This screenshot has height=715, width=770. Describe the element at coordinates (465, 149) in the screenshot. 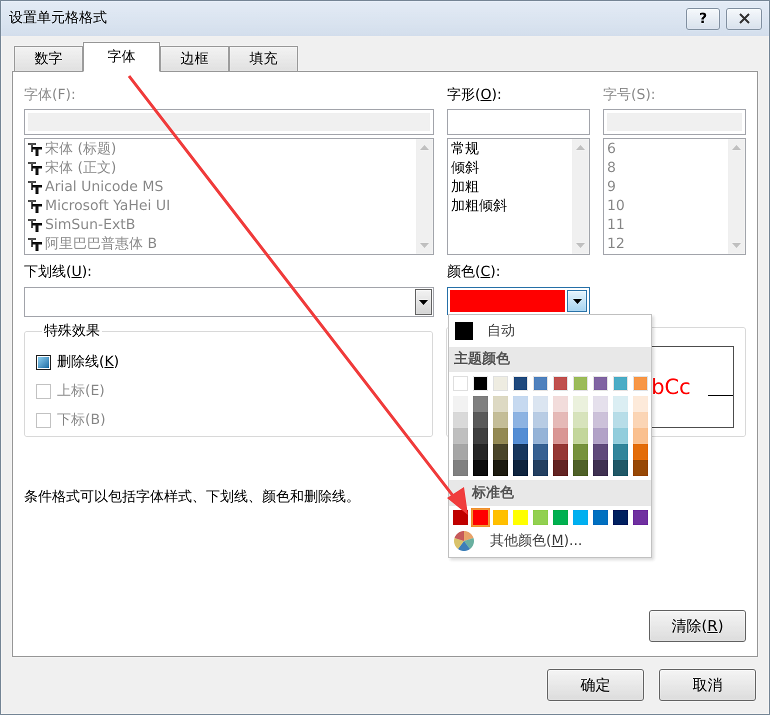

I see `list-item: 常规` at that location.